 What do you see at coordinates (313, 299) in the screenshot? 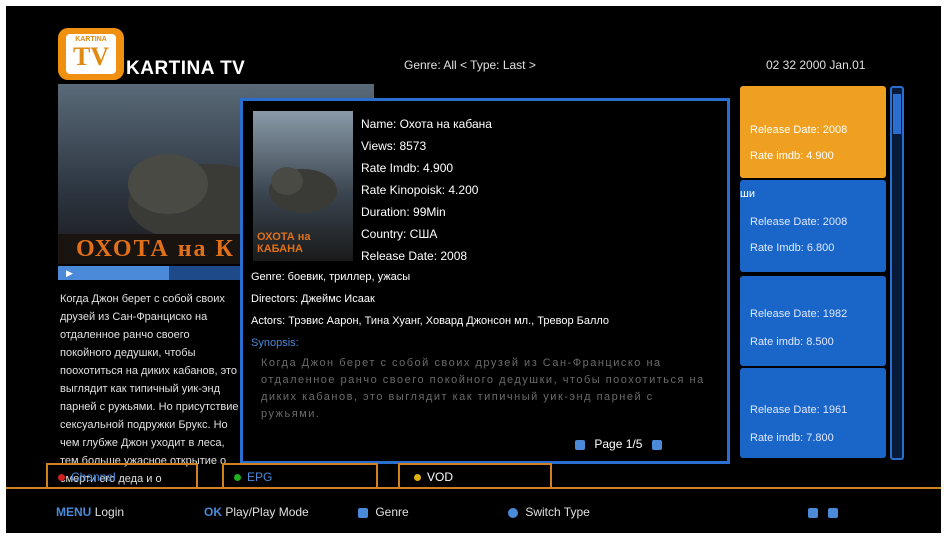
I see `movie-directors: Directors: Джеймс Исаак` at bounding box center [313, 299].